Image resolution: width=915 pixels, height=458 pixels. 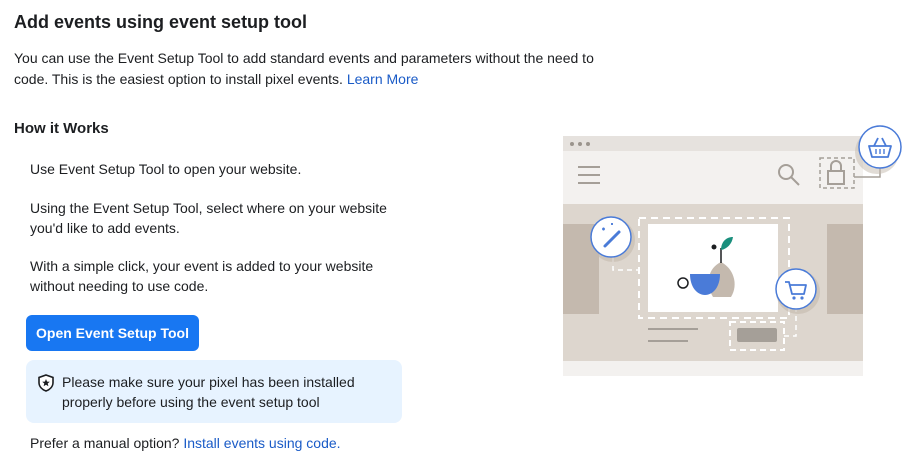 I want to click on open-event-setup-tool-button: Open Event Setup Tool, so click(x=112, y=333).